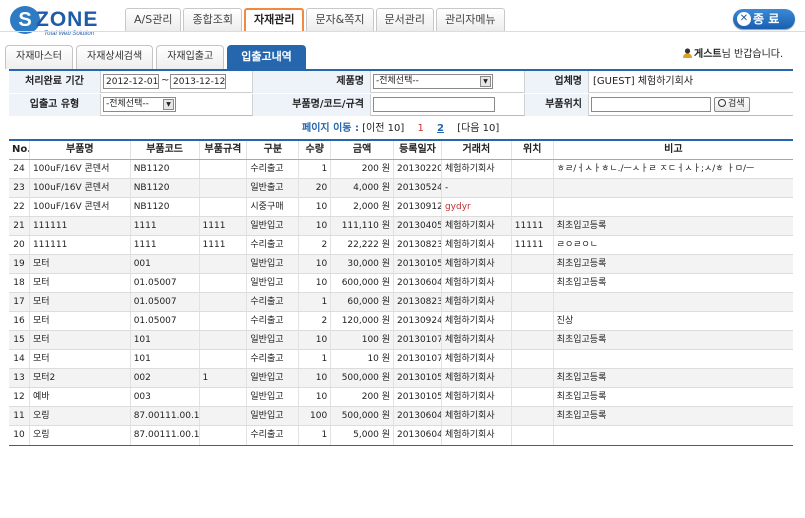 The width and height of the screenshot is (805, 518). I want to click on paging-next: [다음 10], so click(478, 128).